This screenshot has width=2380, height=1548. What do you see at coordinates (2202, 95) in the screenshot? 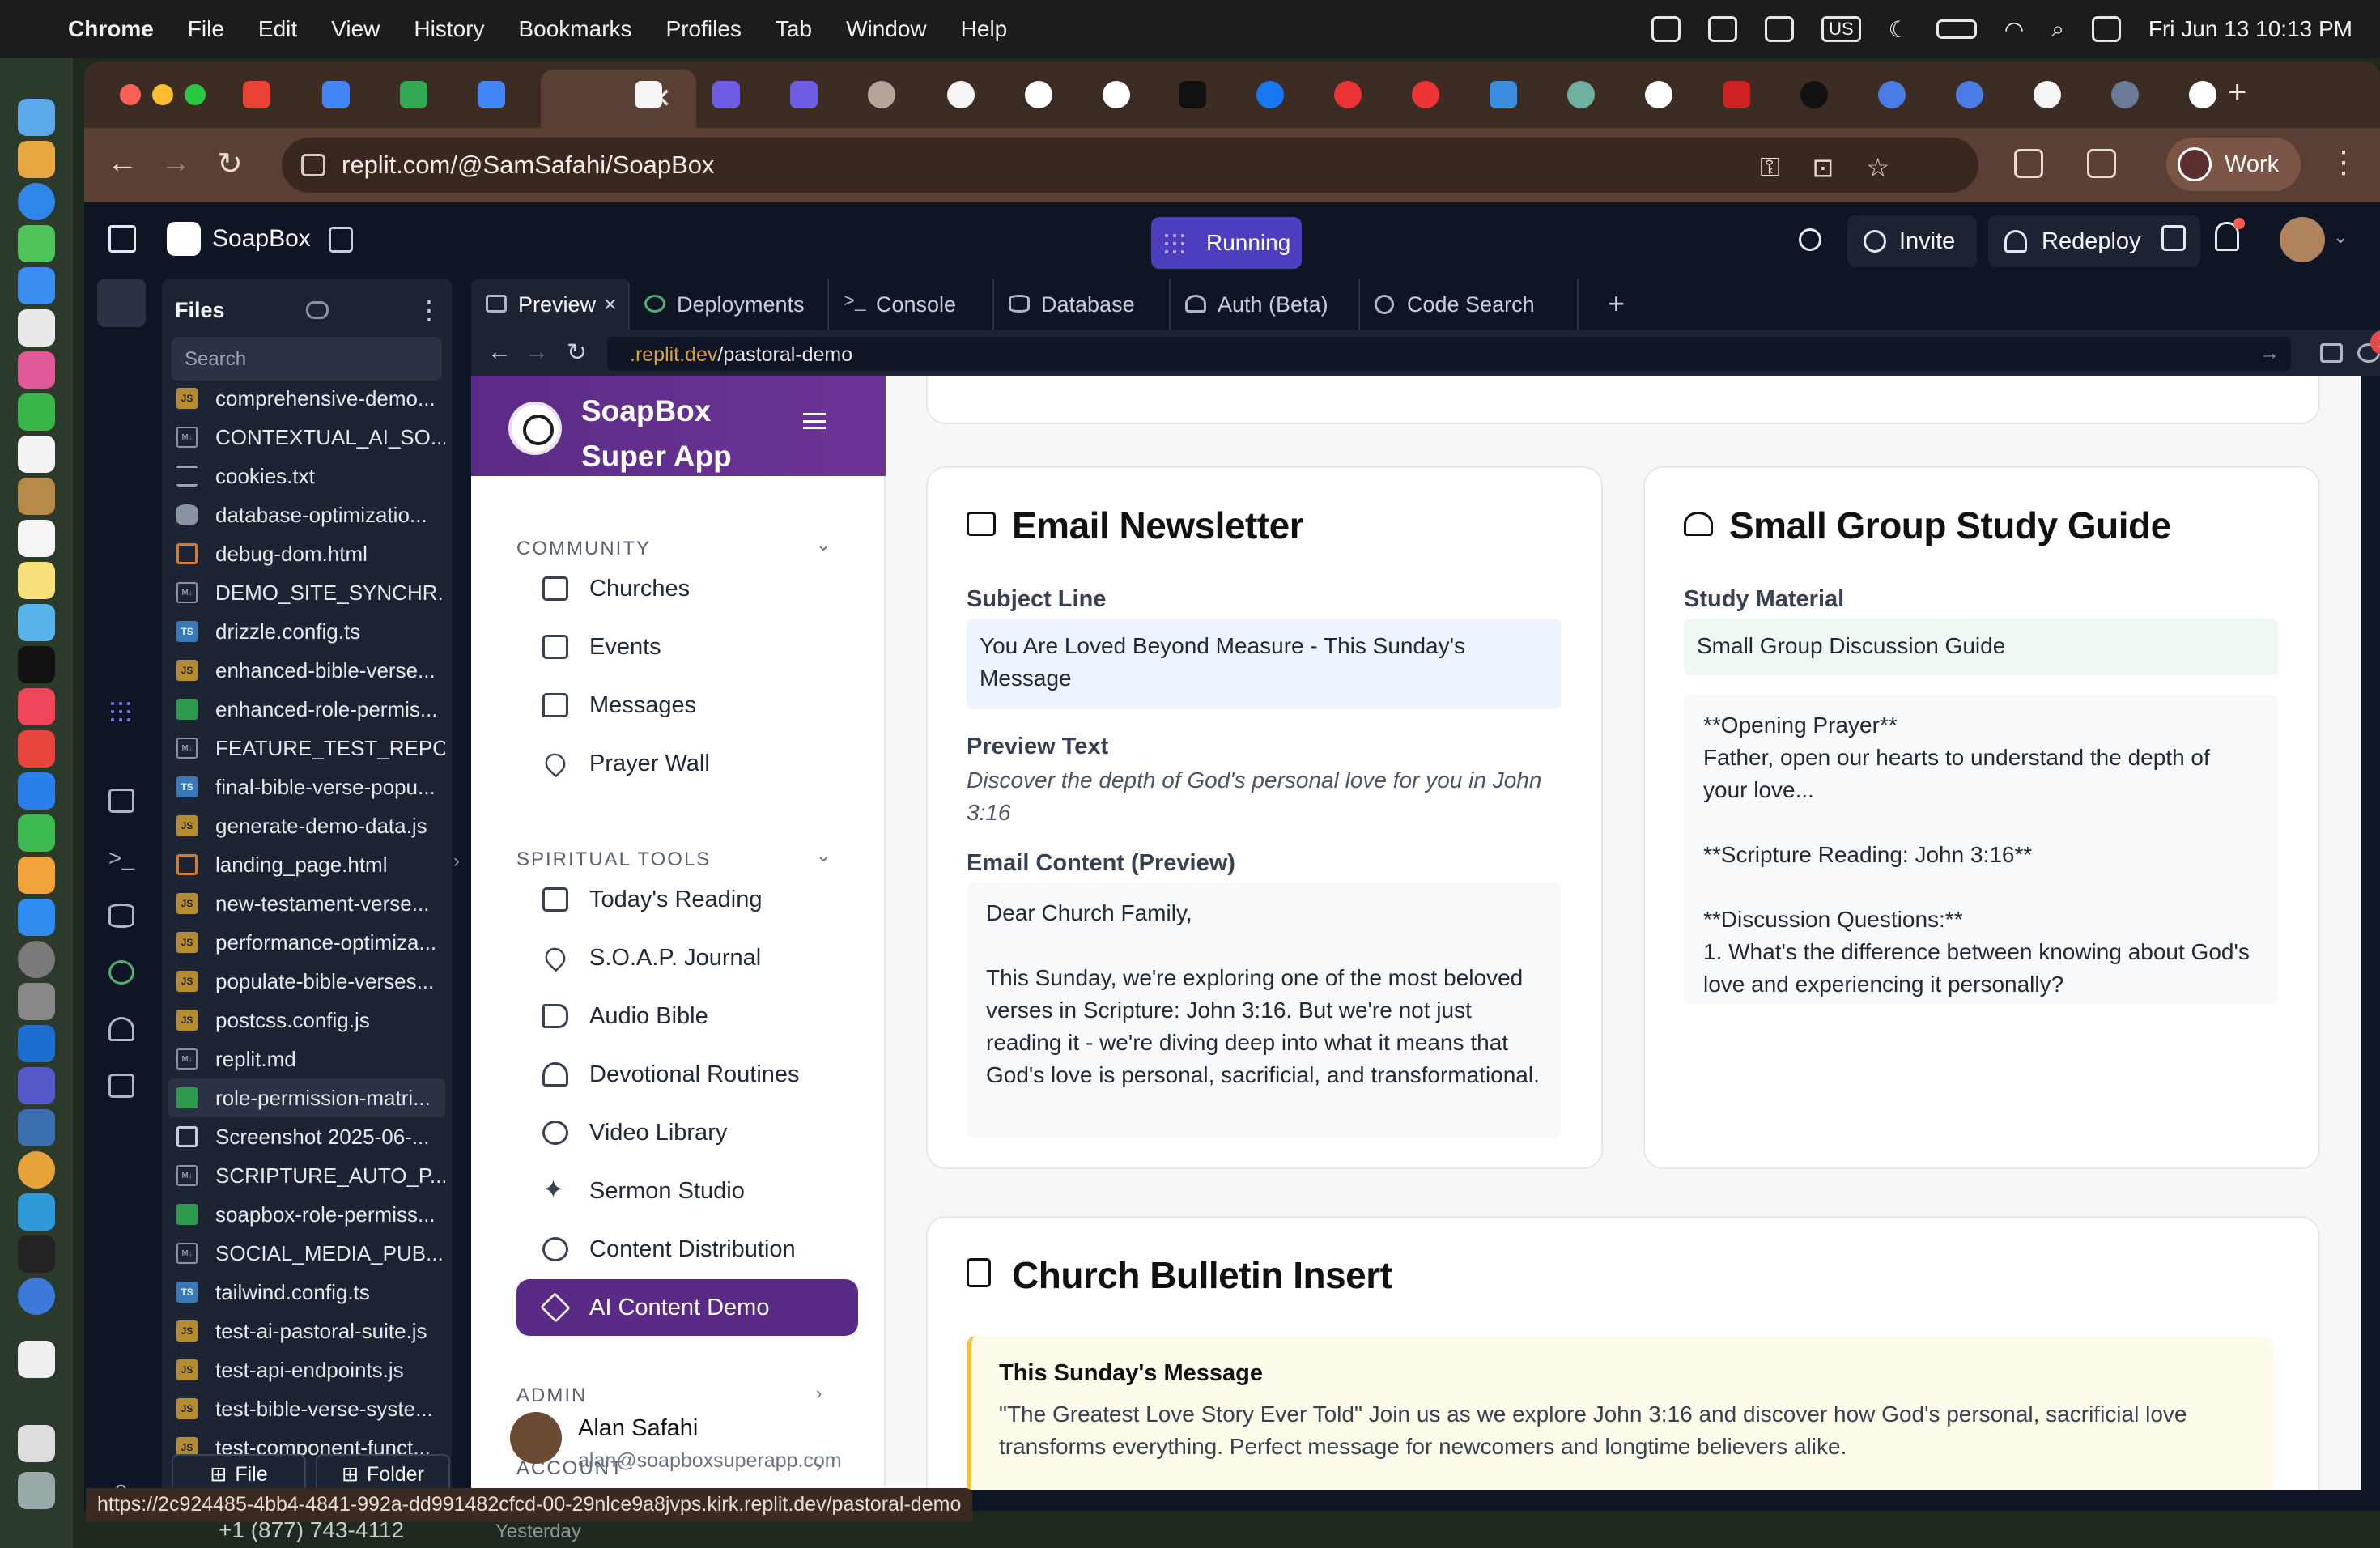
I see `tab-google-4-icon` at bounding box center [2202, 95].